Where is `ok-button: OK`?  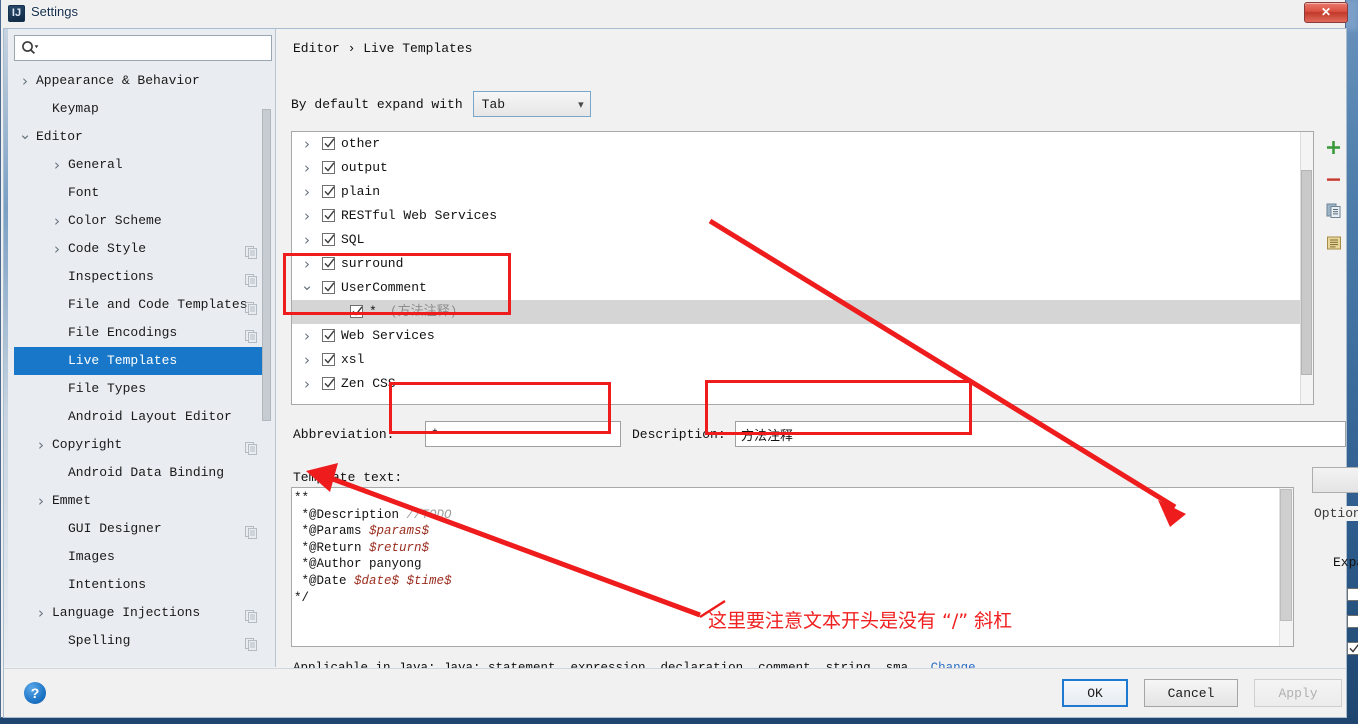
ok-button: OK is located at coordinates (1095, 693).